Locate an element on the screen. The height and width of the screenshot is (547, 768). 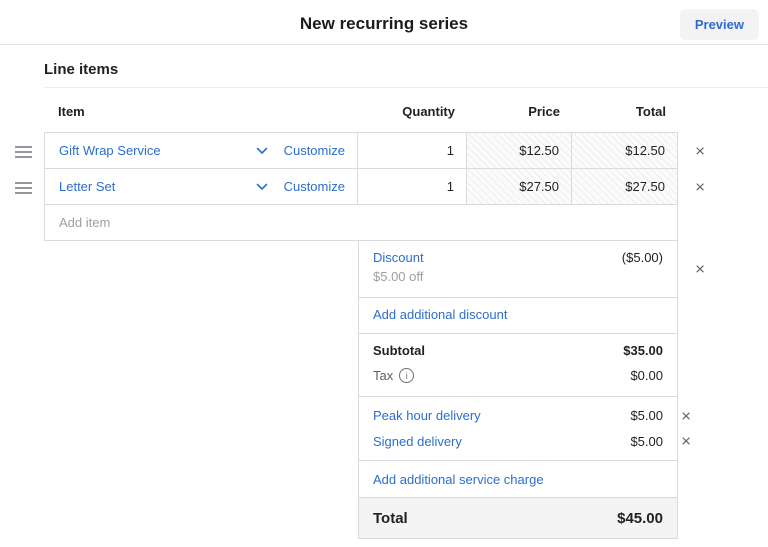
line-items-heading: Line items is located at coordinates (81, 69).